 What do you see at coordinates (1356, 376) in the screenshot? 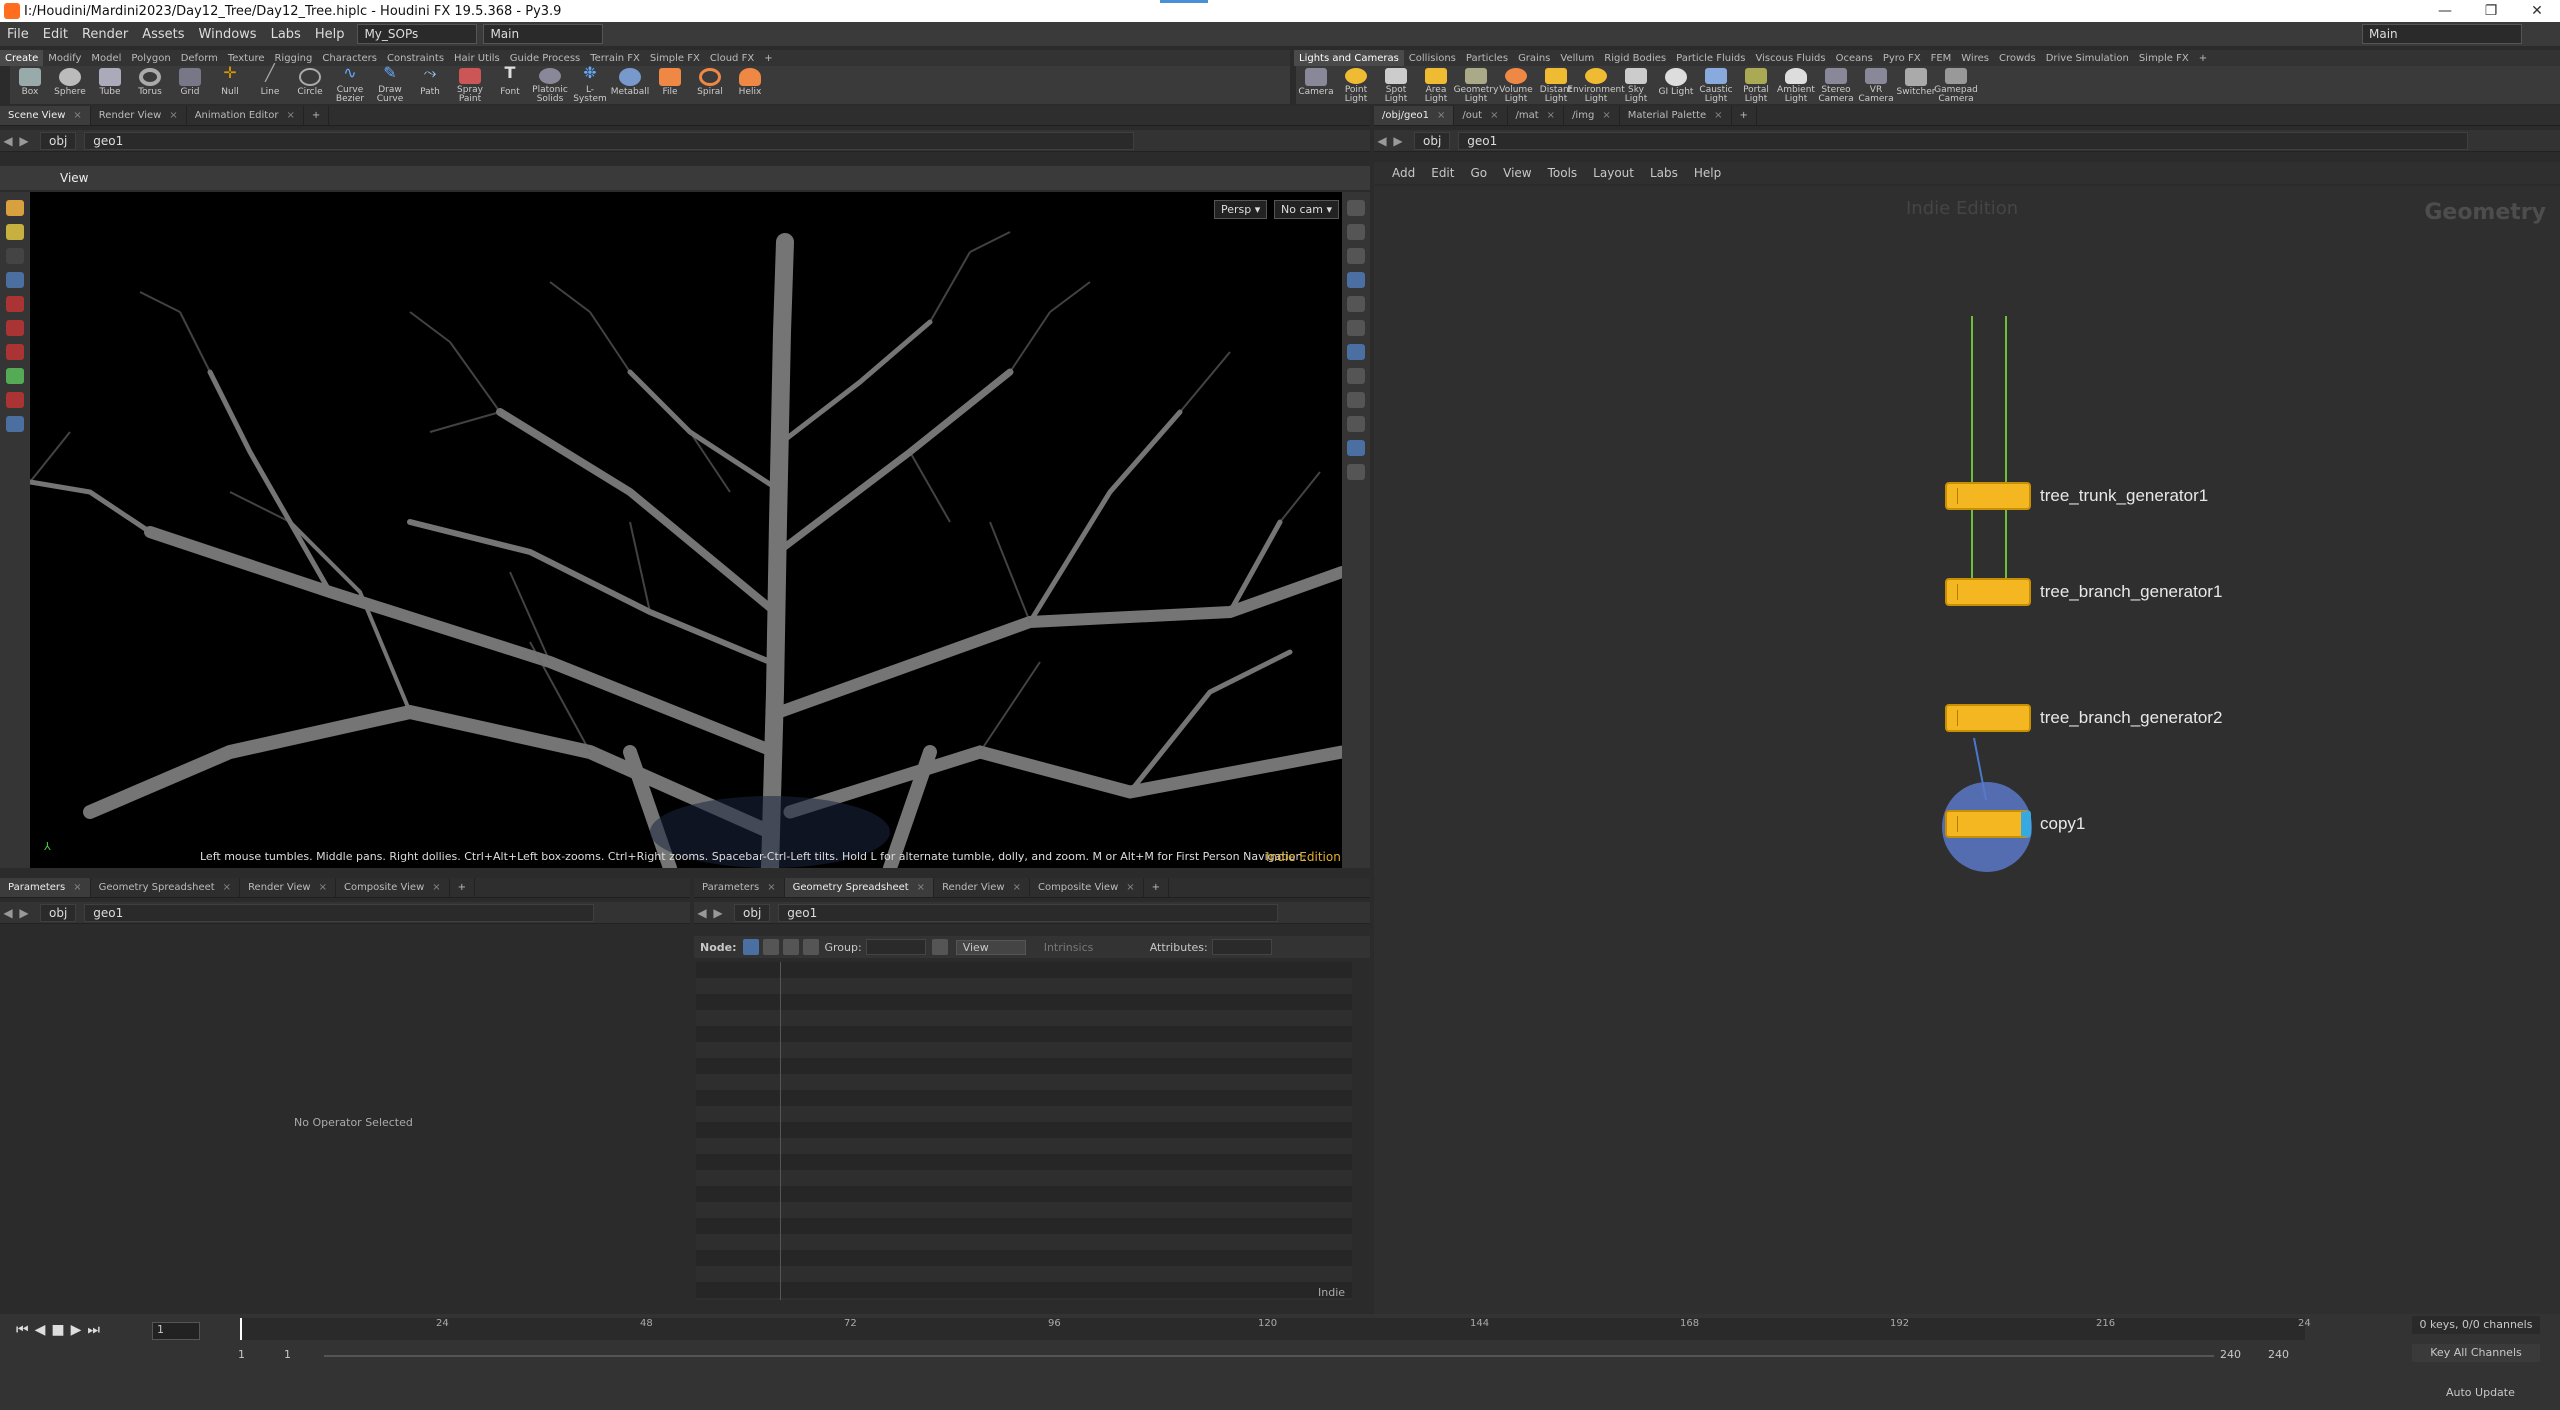
I see `point-display-icon` at bounding box center [1356, 376].